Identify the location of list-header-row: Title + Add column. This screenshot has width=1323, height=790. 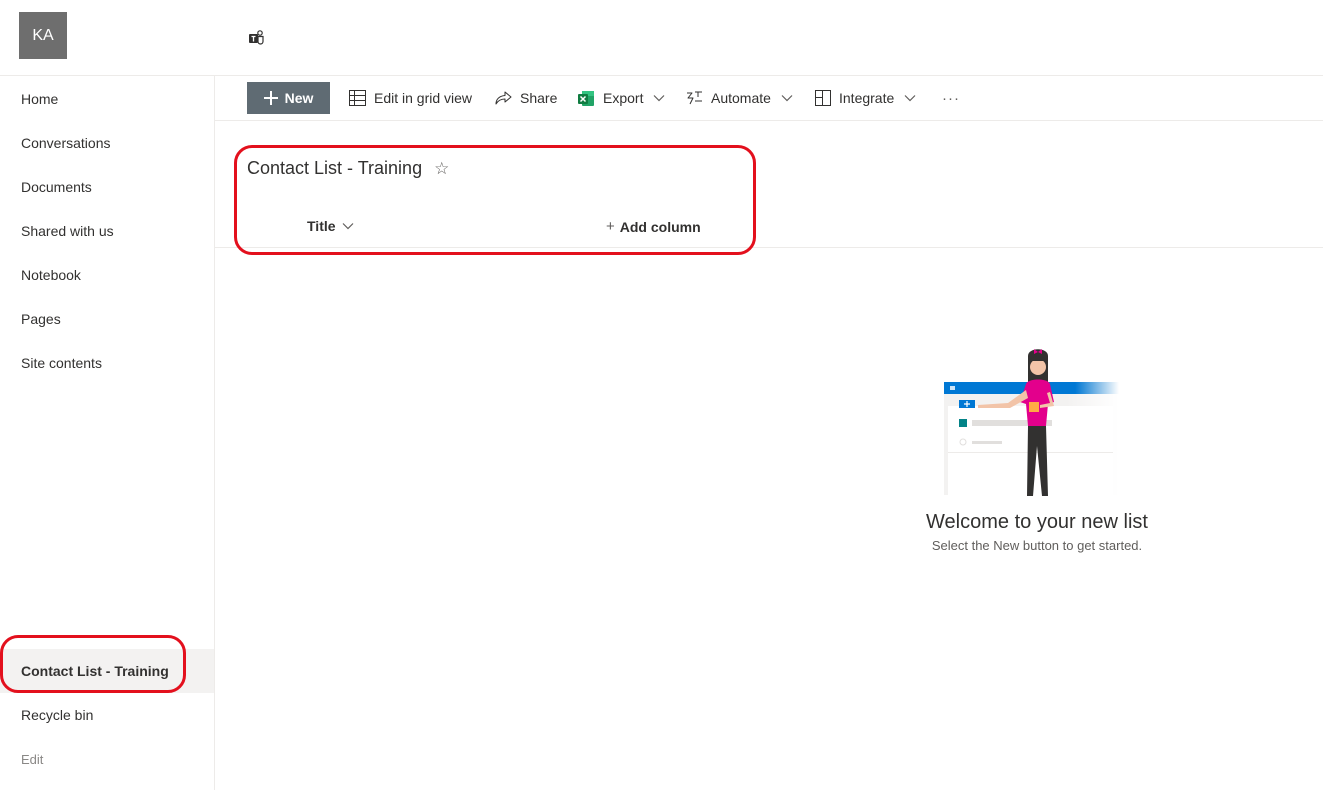
(769, 226).